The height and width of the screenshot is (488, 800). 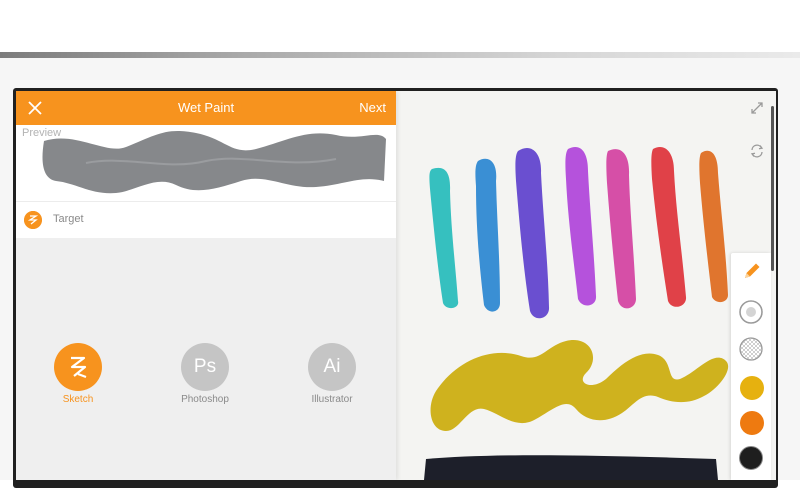 I want to click on paint-stroke-red, so click(x=669, y=227).